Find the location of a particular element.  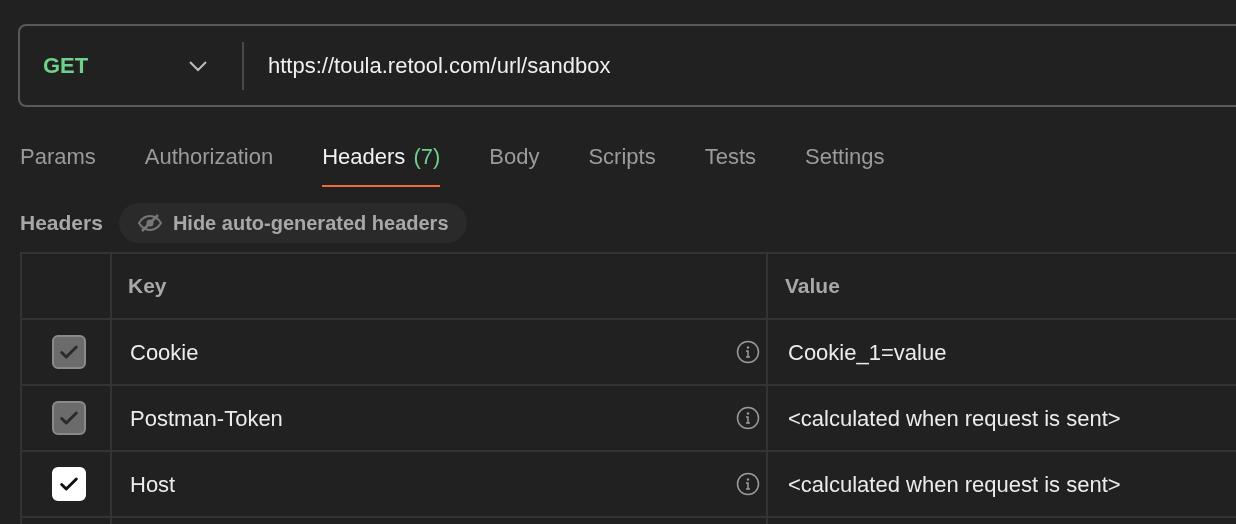

tab: Params is located at coordinates (58, 162).